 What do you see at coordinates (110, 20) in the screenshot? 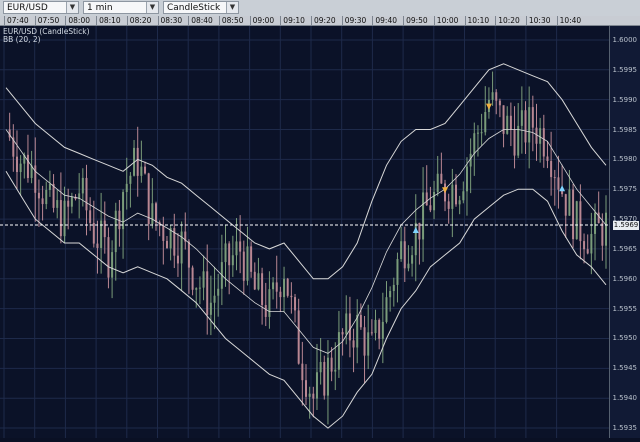
I see `time-label: 08:10` at bounding box center [110, 20].